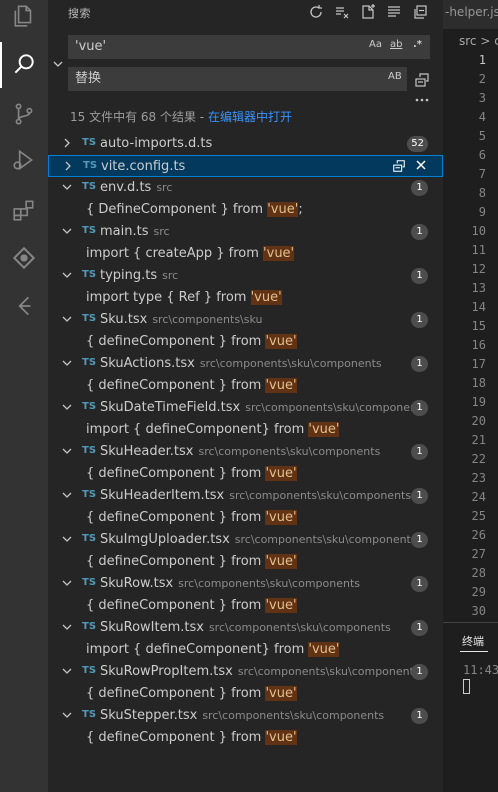 This screenshot has height=792, width=498. What do you see at coordinates (215, 78) in the screenshot?
I see `replace-input` at bounding box center [215, 78].